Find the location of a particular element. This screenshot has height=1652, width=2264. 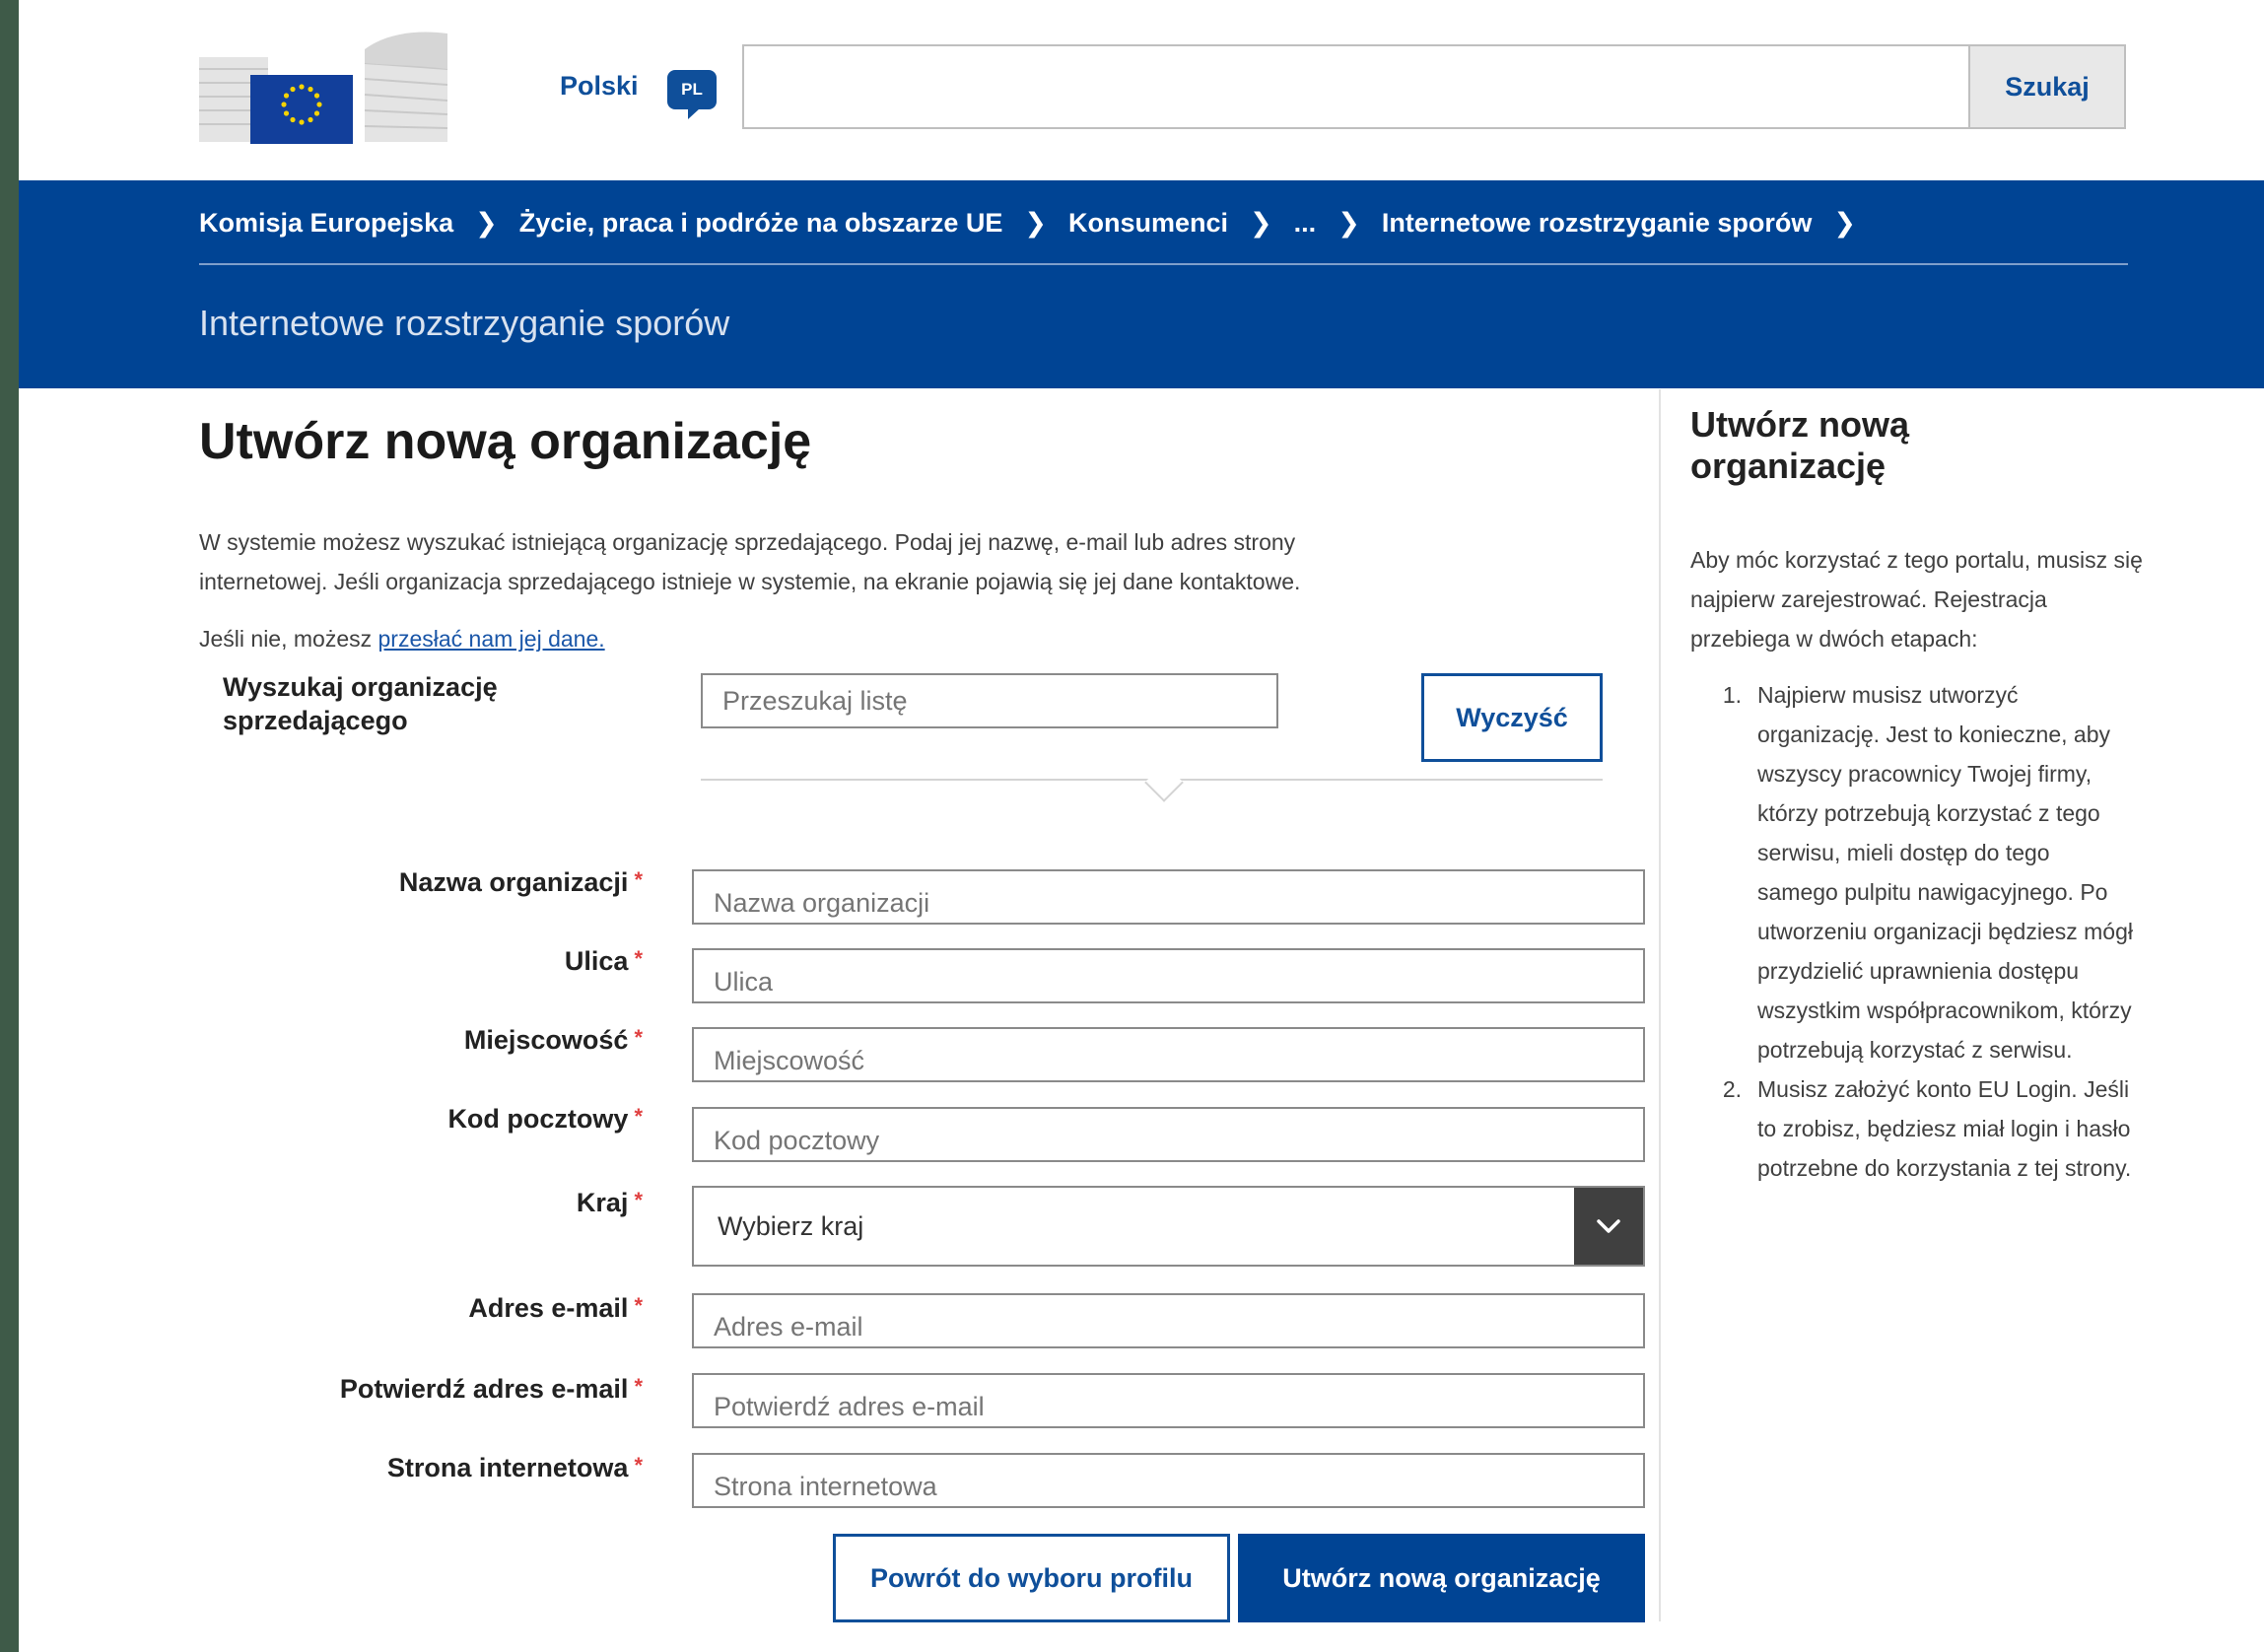

site-search-button: Szukaj is located at coordinates (2047, 86).